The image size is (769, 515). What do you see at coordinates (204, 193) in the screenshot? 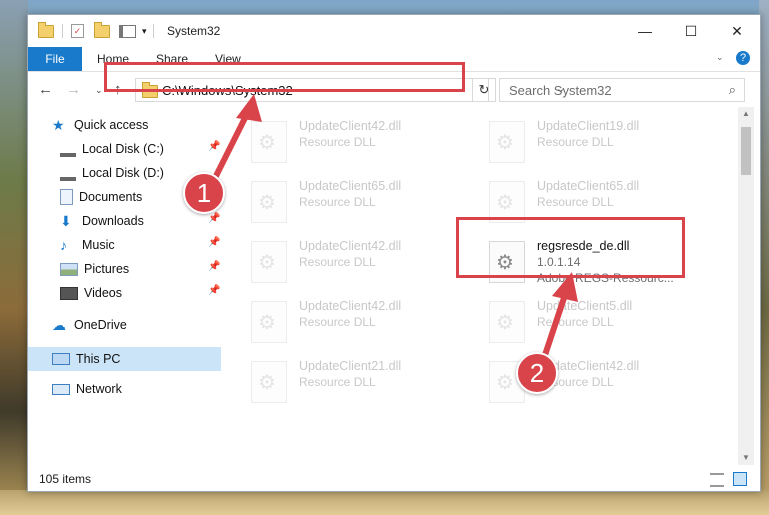
I see `step-badge: 1` at bounding box center [204, 193].